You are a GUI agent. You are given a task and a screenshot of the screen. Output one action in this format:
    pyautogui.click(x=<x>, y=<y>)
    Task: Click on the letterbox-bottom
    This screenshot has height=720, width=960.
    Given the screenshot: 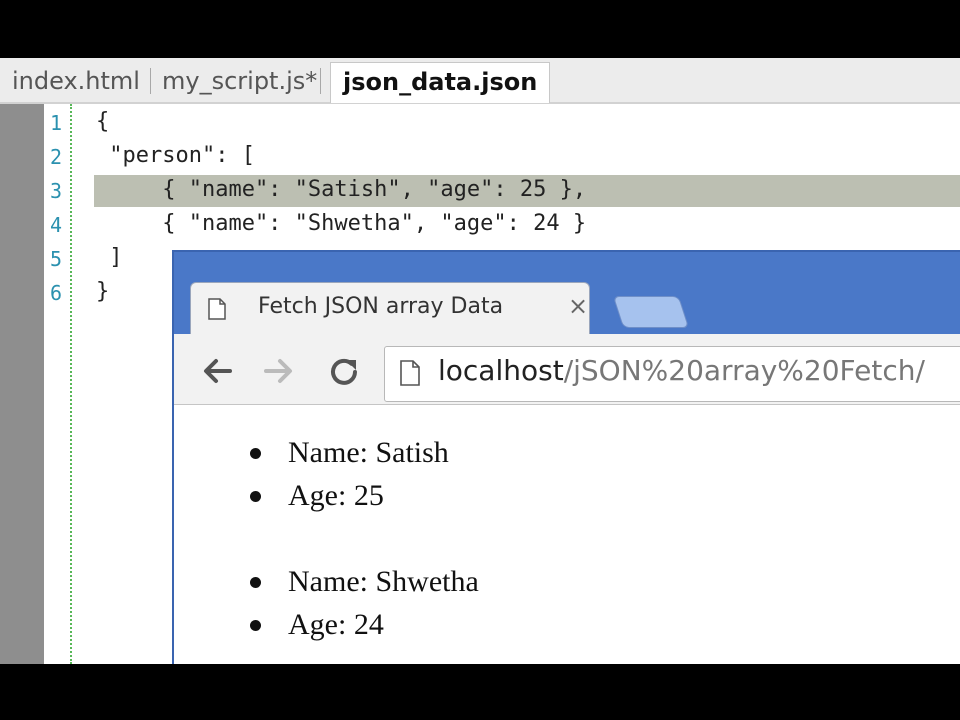 What is the action you would take?
    pyautogui.click(x=480, y=692)
    